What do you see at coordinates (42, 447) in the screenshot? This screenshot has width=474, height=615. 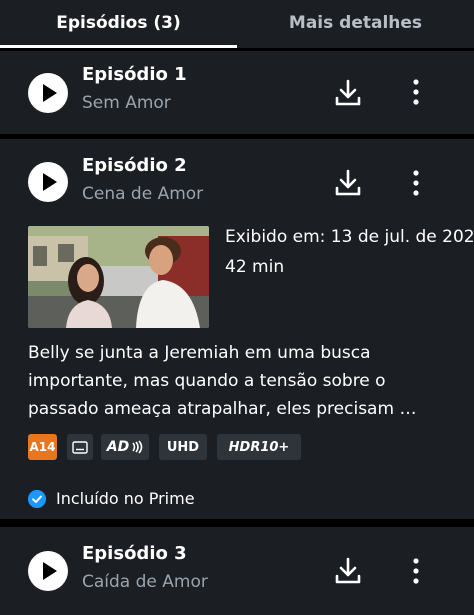 I see `age-rating-badge: A14` at bounding box center [42, 447].